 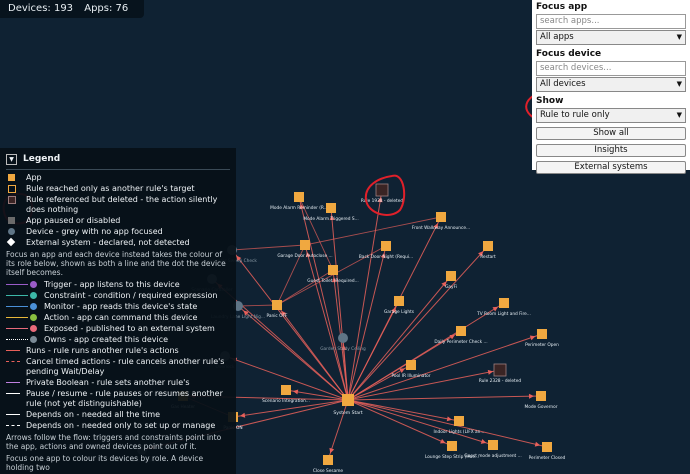 I want to click on show-select: Rule to rule only ▼, so click(x=611, y=115).